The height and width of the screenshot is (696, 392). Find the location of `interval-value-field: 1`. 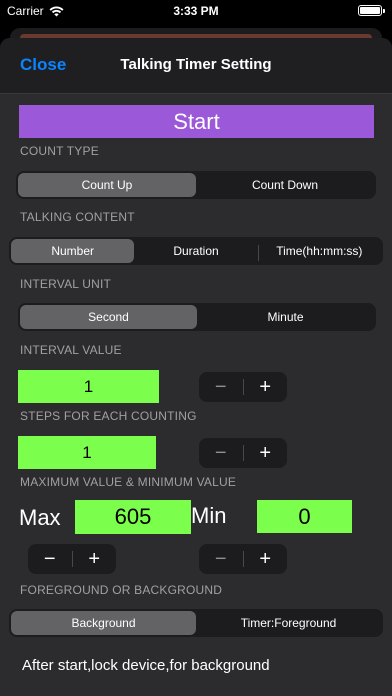

interval-value-field: 1 is located at coordinates (88, 386).